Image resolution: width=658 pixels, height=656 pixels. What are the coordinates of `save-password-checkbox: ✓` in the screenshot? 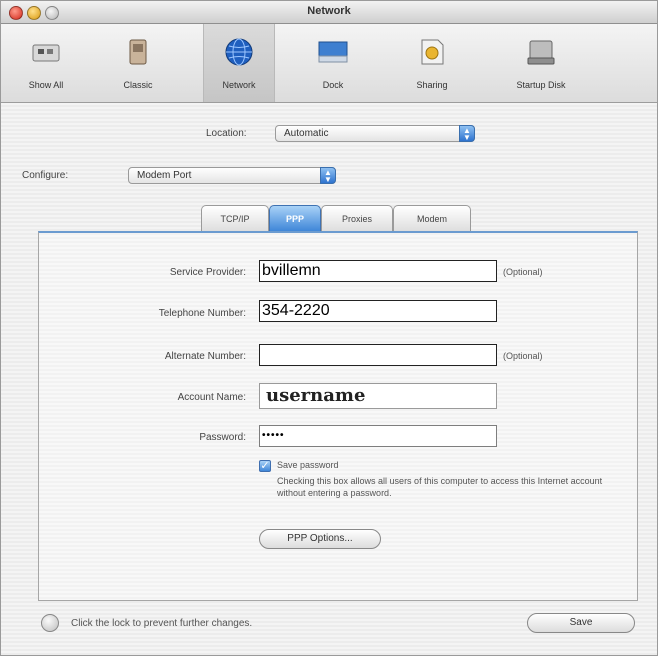 It's located at (265, 466).